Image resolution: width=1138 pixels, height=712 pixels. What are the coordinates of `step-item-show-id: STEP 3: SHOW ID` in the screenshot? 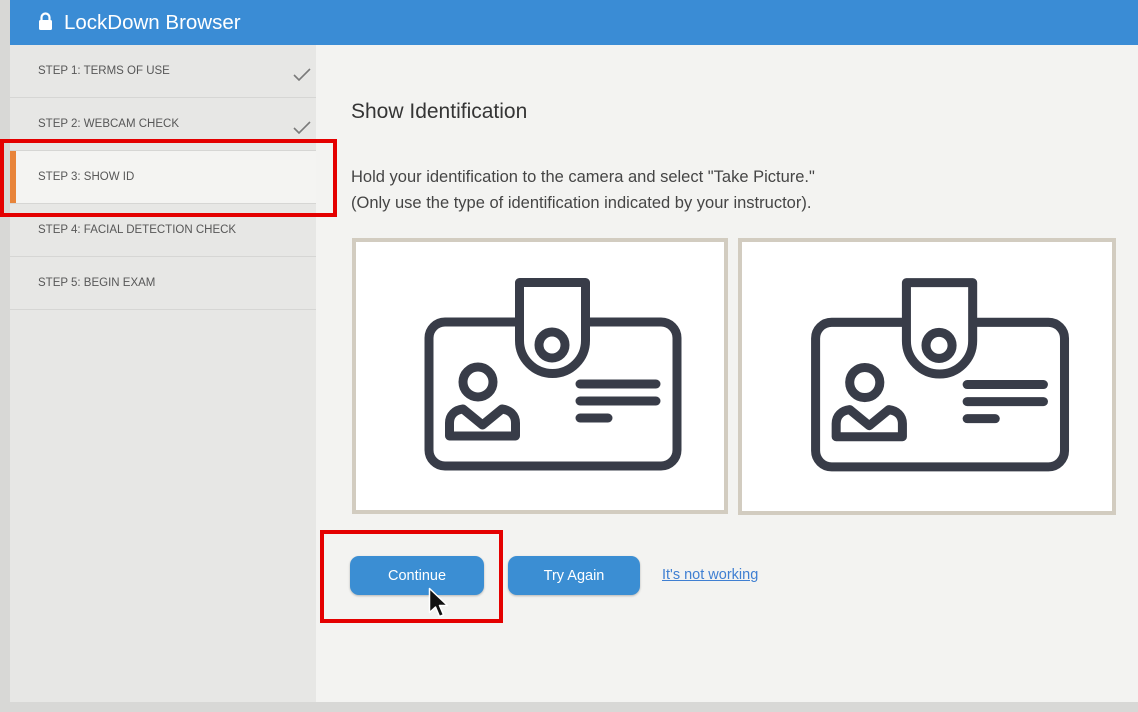 It's located at (163, 177).